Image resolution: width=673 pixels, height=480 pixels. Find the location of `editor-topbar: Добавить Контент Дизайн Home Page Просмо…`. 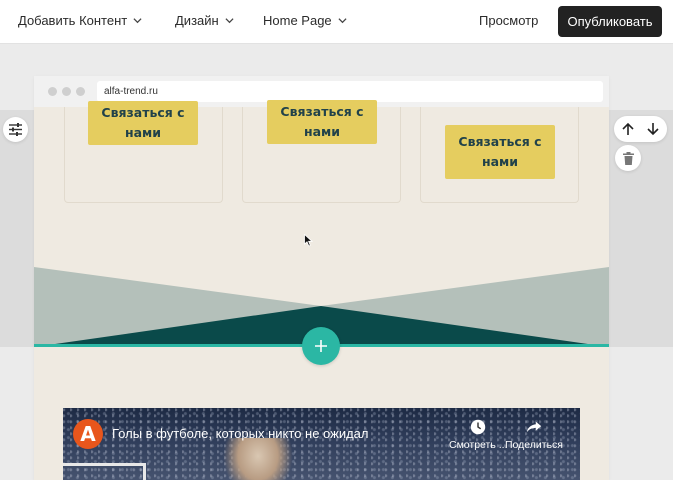

editor-topbar: Добавить Контент Дизайн Home Page Просмо… is located at coordinates (336, 22).